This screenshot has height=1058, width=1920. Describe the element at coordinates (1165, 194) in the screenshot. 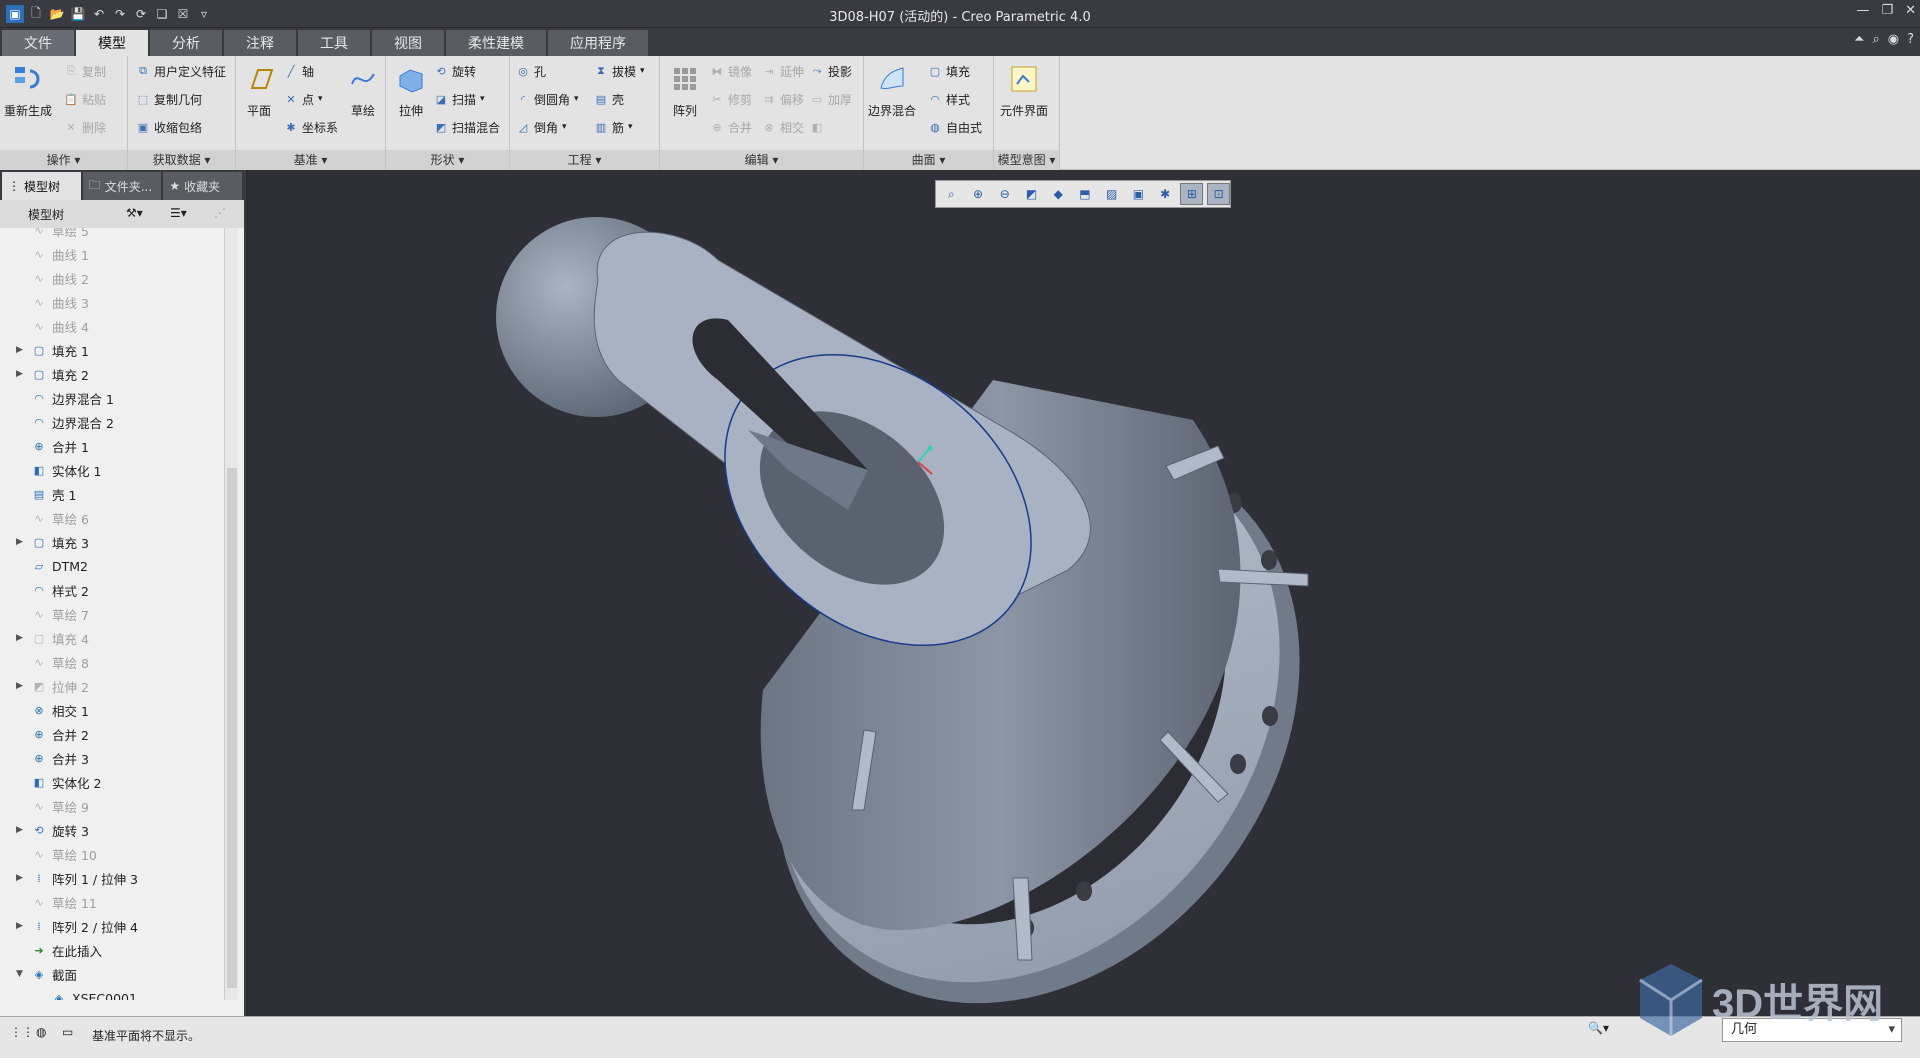

I see `datum-display-icon: ✱` at that location.